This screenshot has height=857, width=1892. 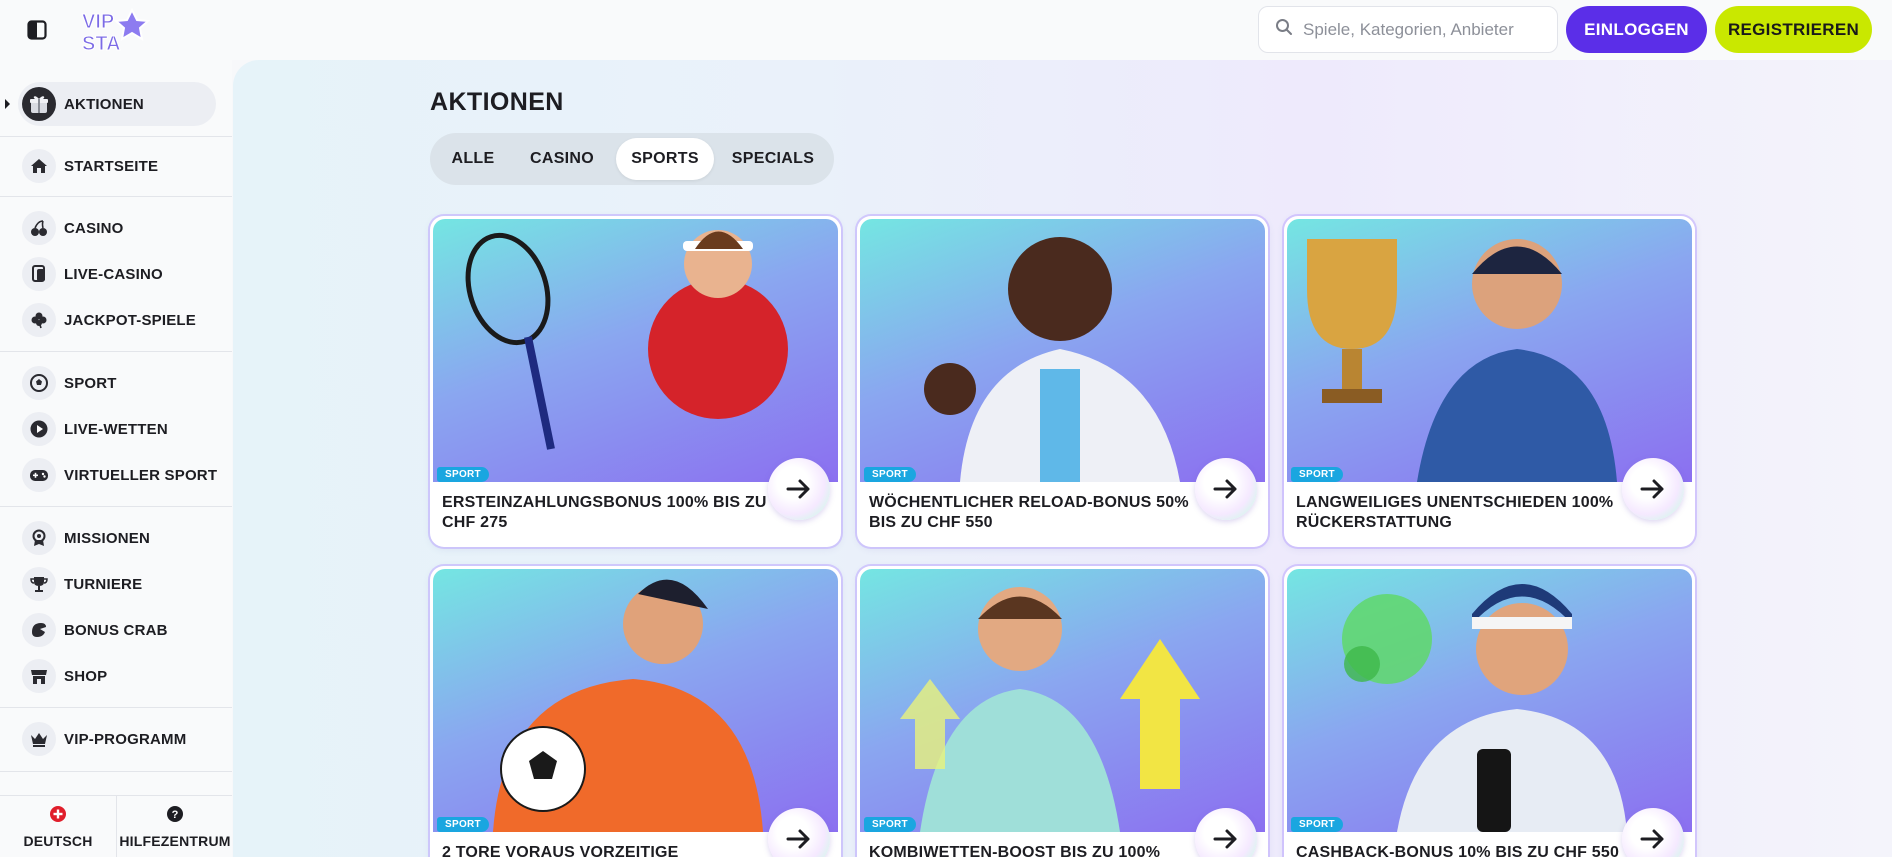 What do you see at coordinates (39, 320) in the screenshot?
I see `clover-icon` at bounding box center [39, 320].